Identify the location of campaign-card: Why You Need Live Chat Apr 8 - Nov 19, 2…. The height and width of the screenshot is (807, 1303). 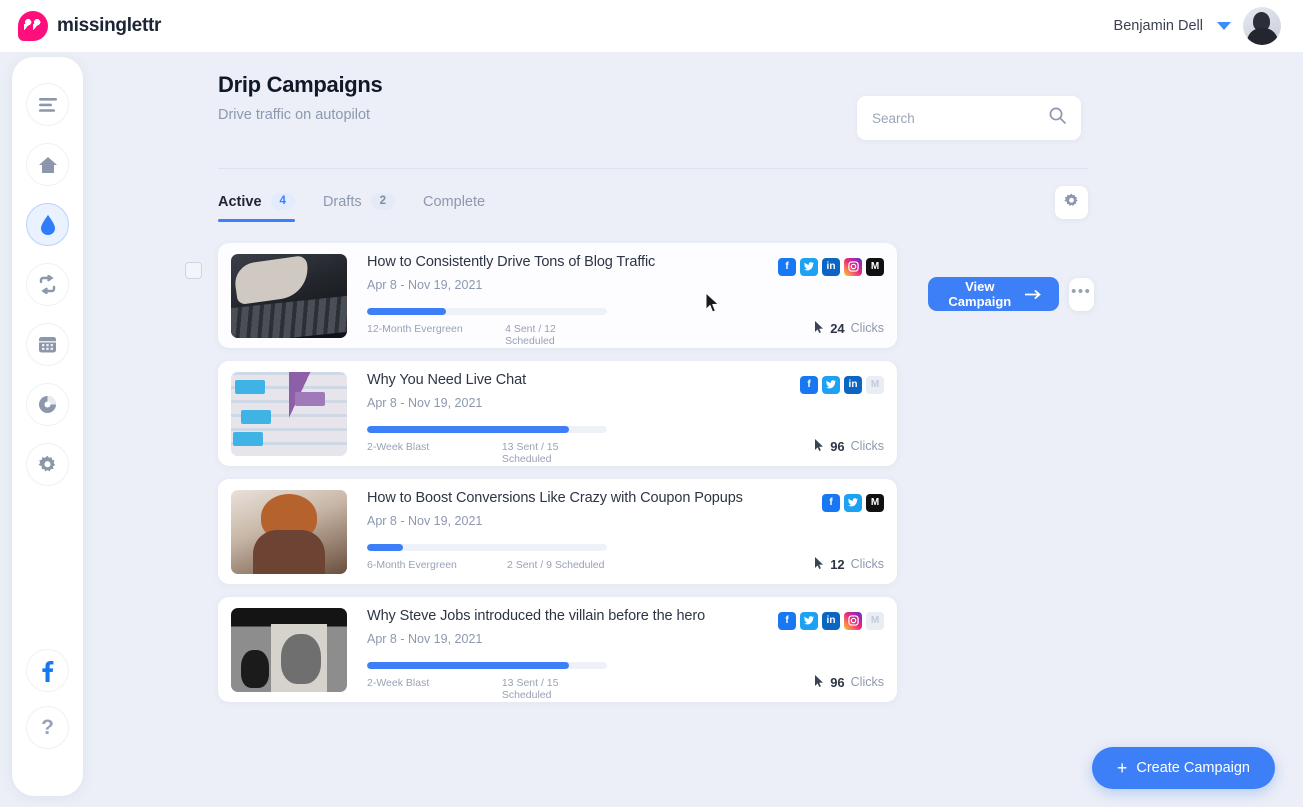
(557, 413).